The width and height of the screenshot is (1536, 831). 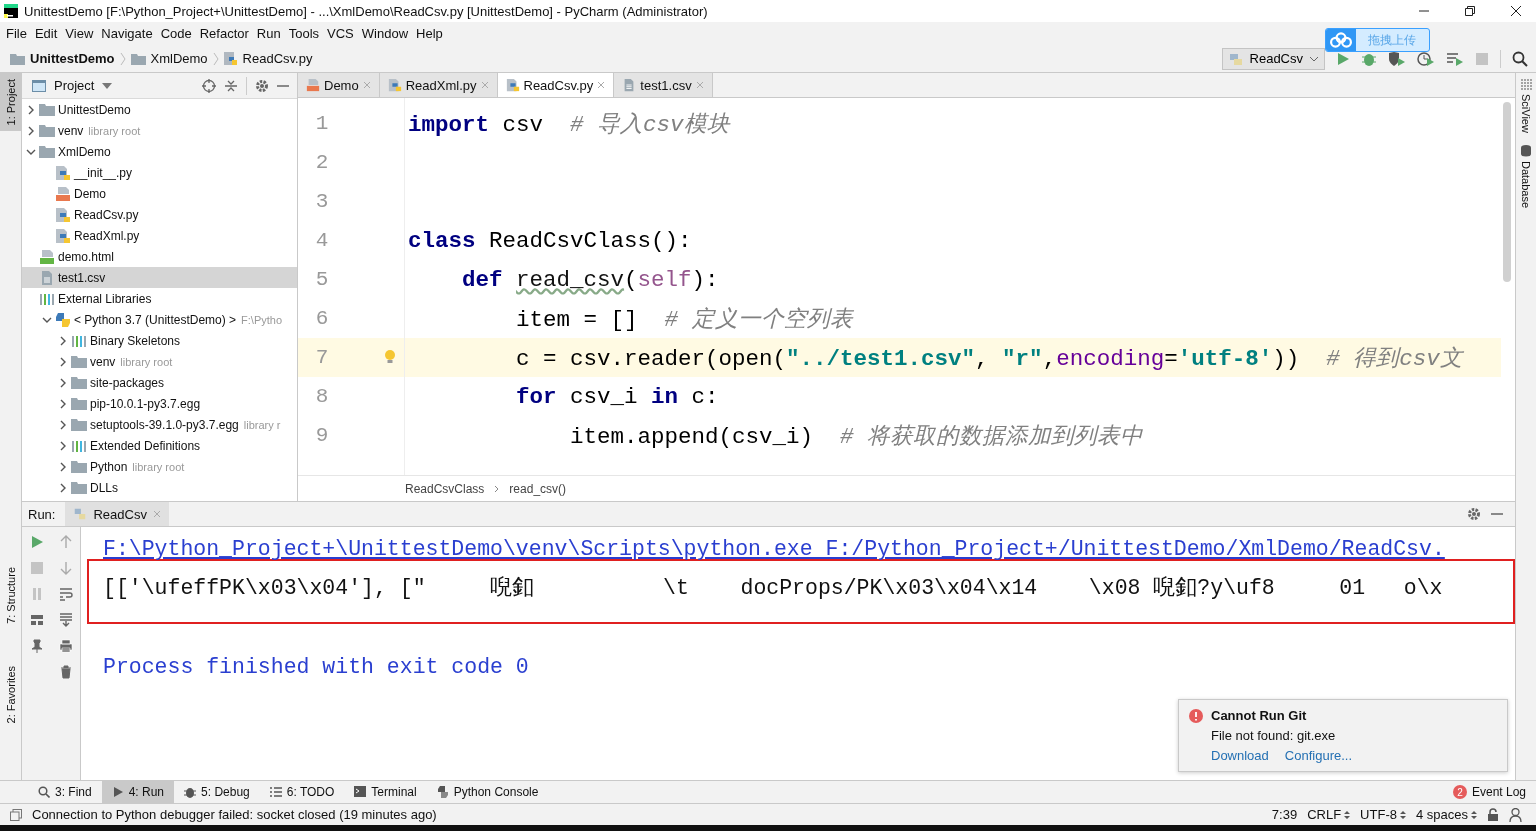 What do you see at coordinates (1273, 735) in the screenshot?
I see `notification-message: File not found: git.exe` at bounding box center [1273, 735].